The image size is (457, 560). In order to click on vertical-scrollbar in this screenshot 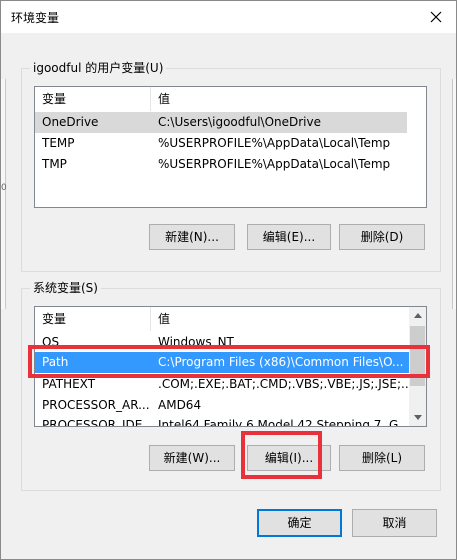, I will do `click(417, 366)`.